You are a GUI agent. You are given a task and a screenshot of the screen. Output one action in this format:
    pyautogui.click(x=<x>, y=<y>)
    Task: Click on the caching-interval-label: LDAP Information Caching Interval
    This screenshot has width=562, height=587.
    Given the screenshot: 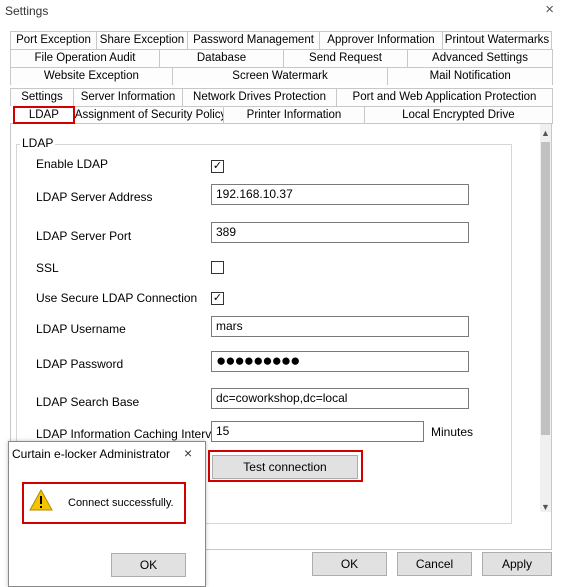 What is the action you would take?
    pyautogui.click(x=128, y=434)
    